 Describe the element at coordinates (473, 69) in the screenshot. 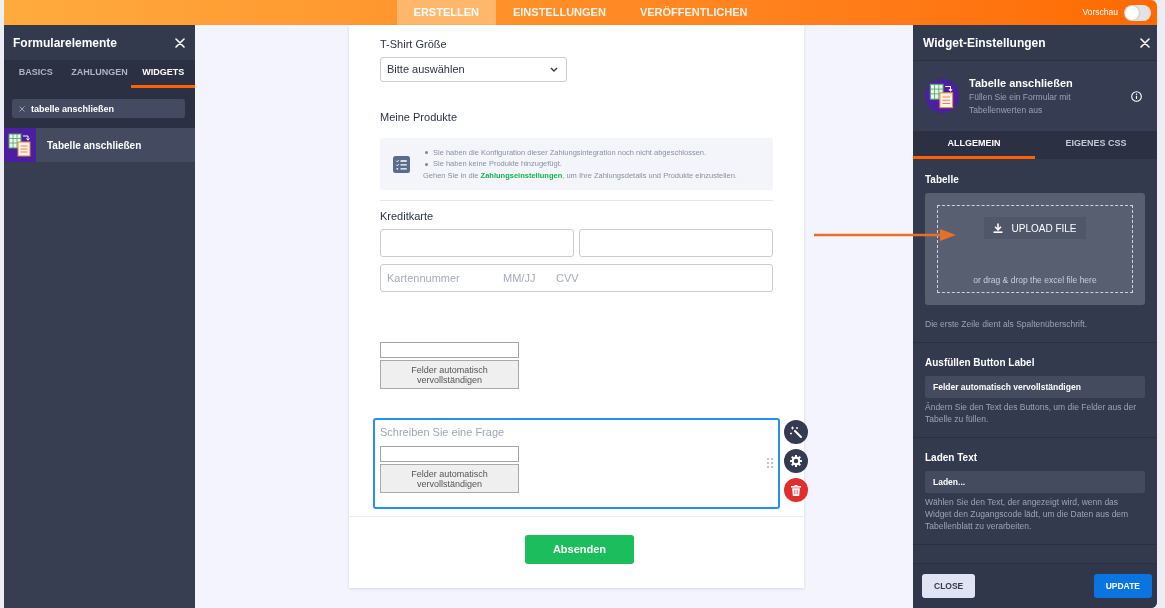

I see `size-dropdown: Bitte auswählen` at that location.